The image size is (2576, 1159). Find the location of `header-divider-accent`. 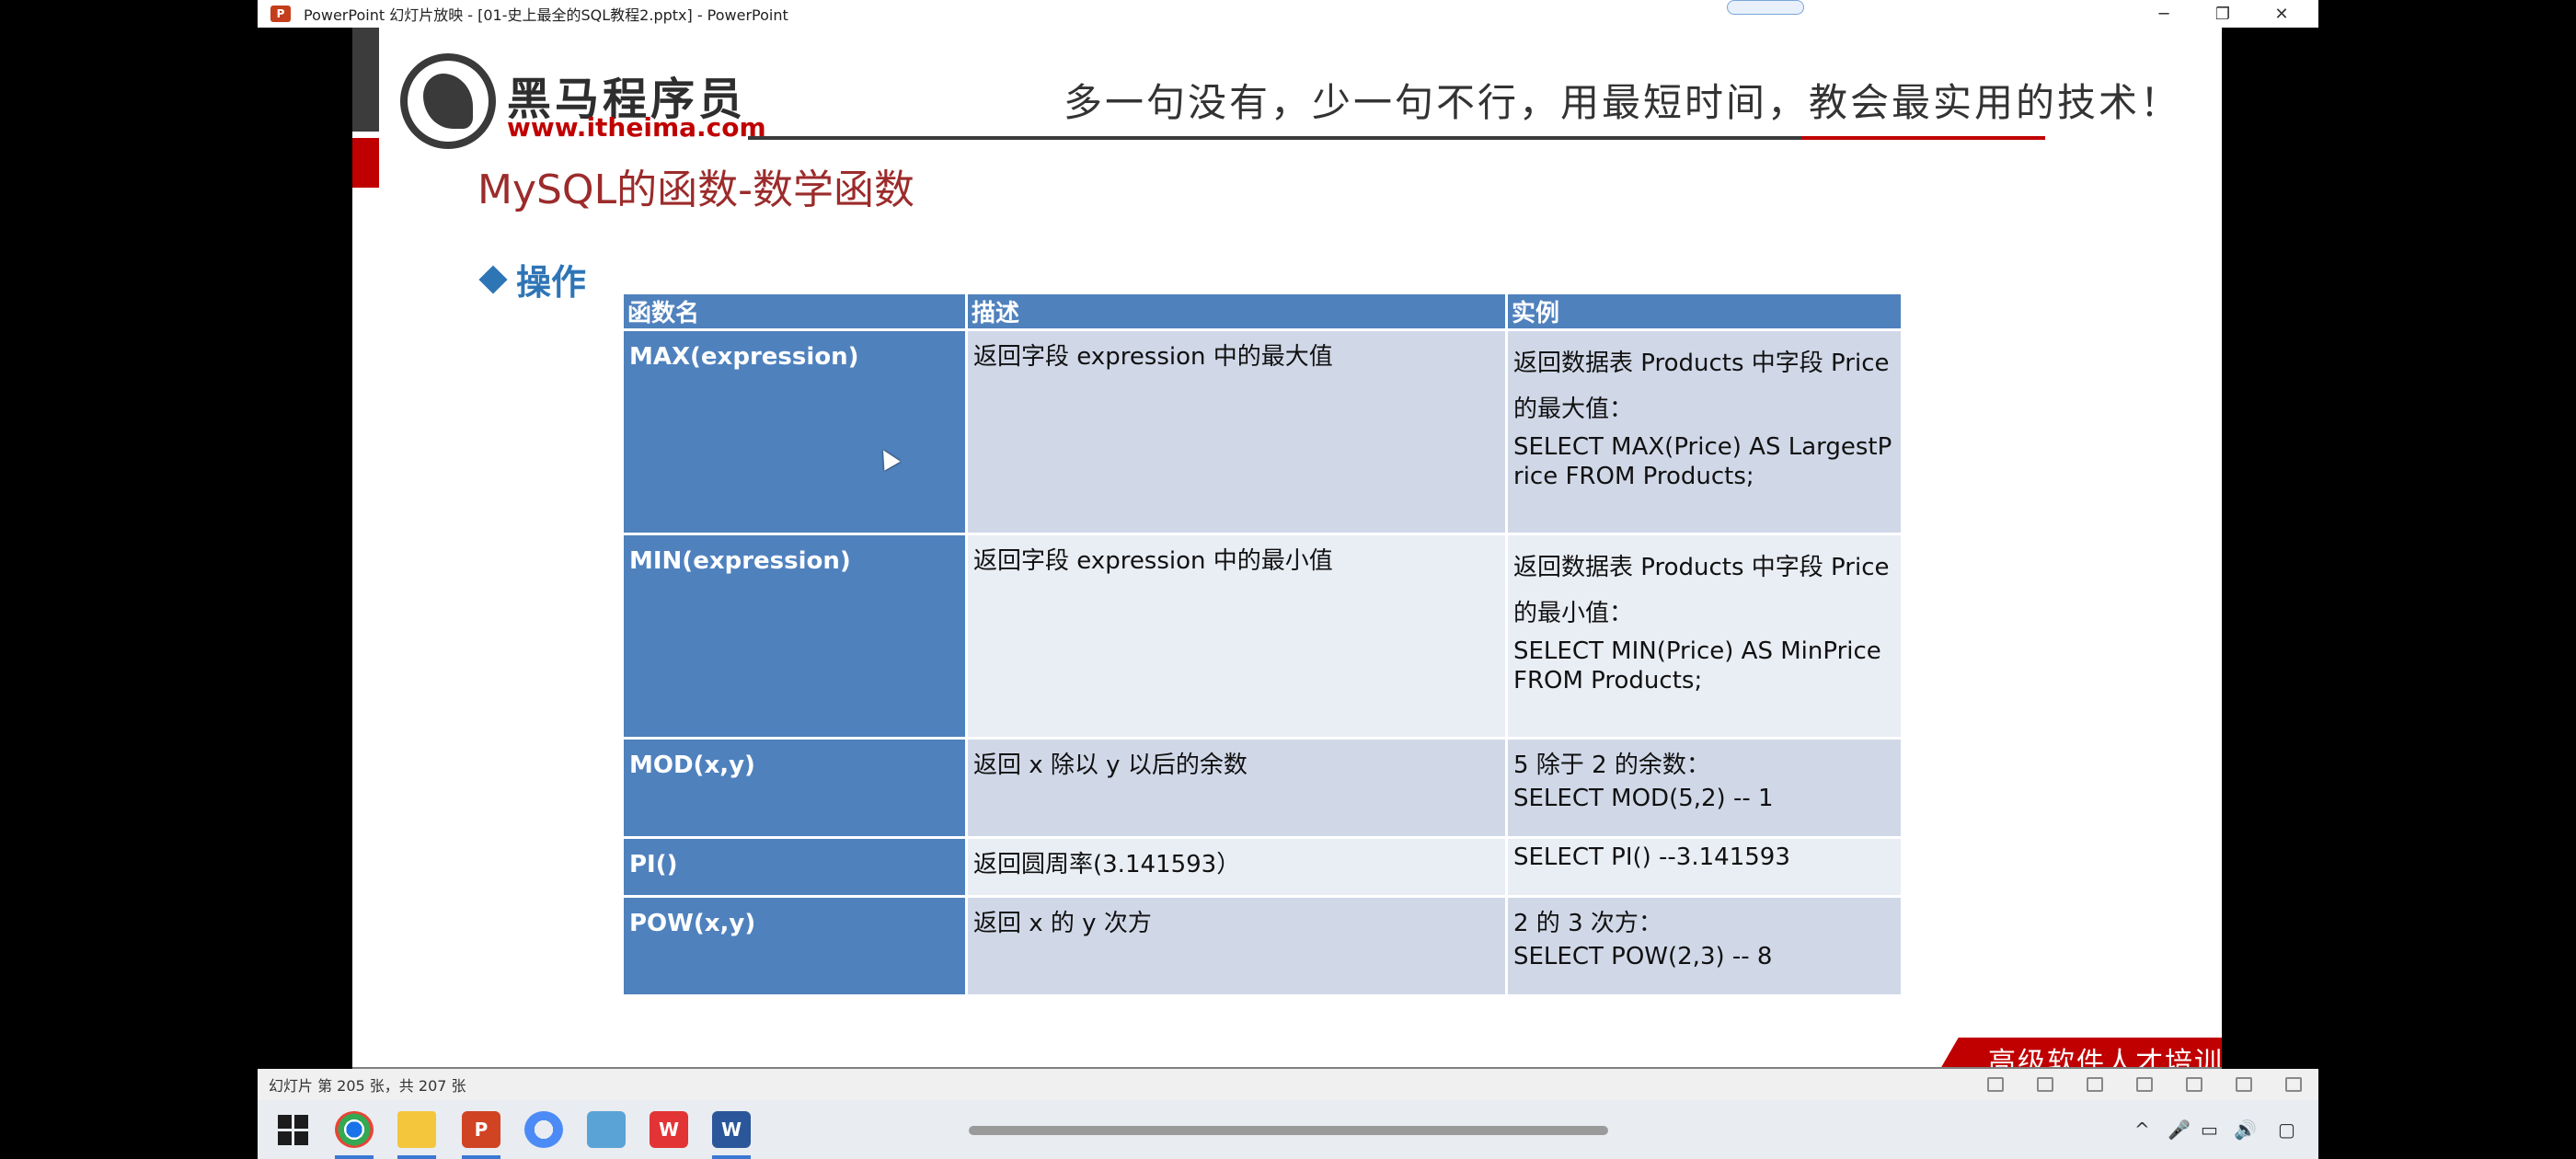

header-divider-accent is located at coordinates (1923, 138).